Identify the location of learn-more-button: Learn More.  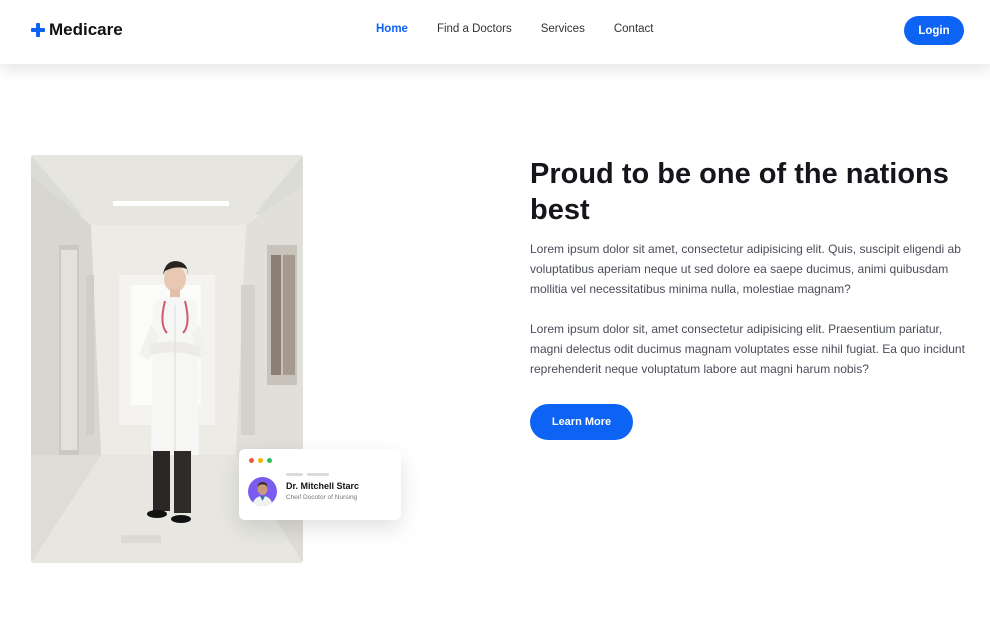
(581, 422).